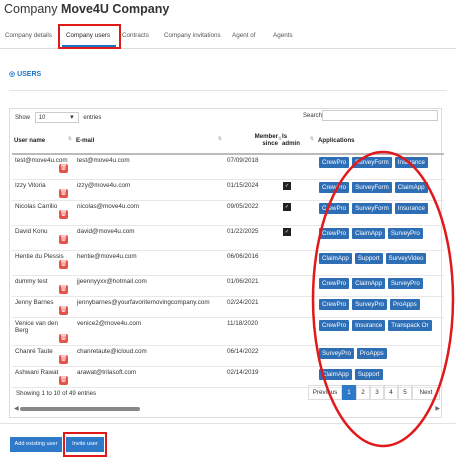 Image resolution: width=456 pixels, height=459 pixels. What do you see at coordinates (43, 286) in the screenshot?
I see `cell-user-name: dummy test 🗑` at bounding box center [43, 286].